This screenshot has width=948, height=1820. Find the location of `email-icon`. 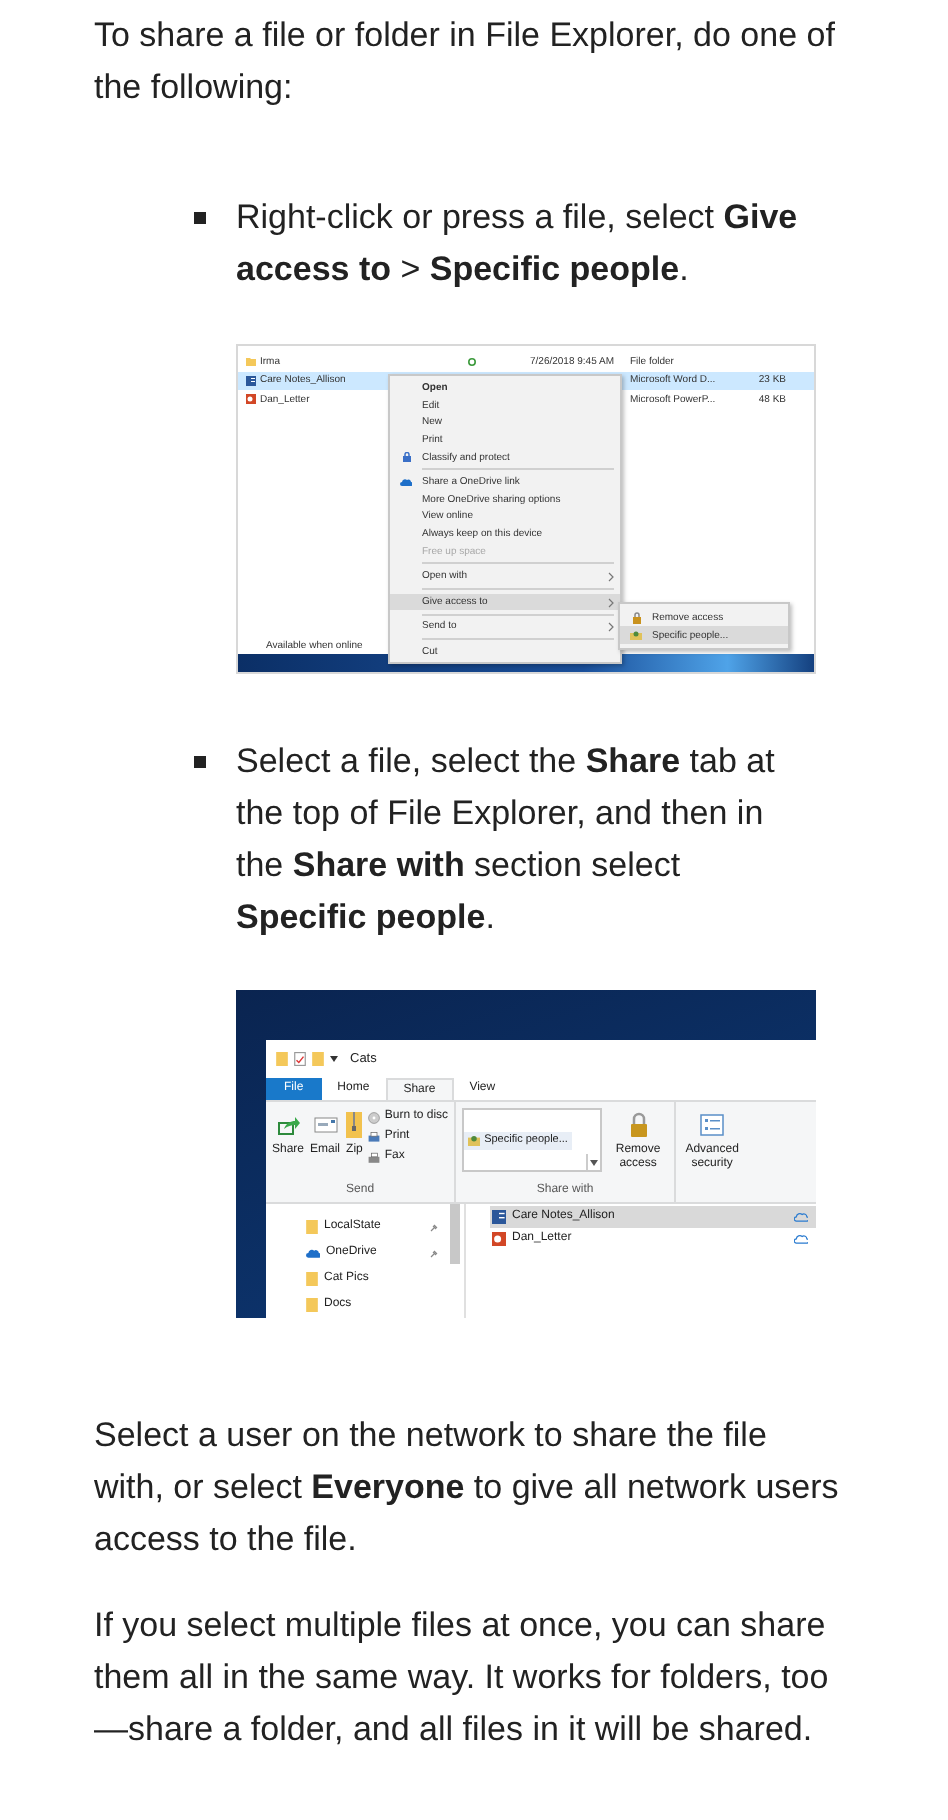

email-icon is located at coordinates (325, 1125).